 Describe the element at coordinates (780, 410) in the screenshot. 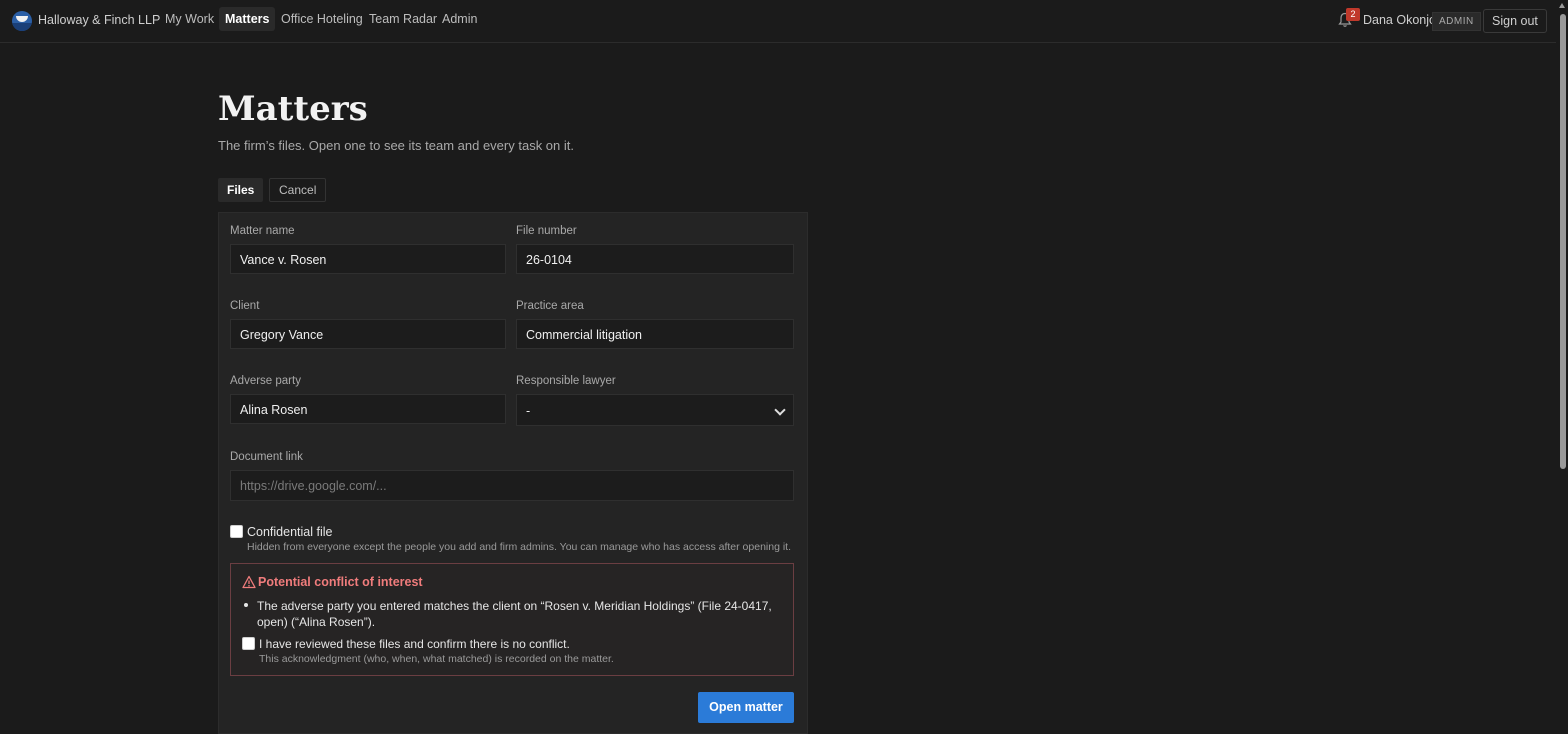

I see `chevron-down-icon` at that location.